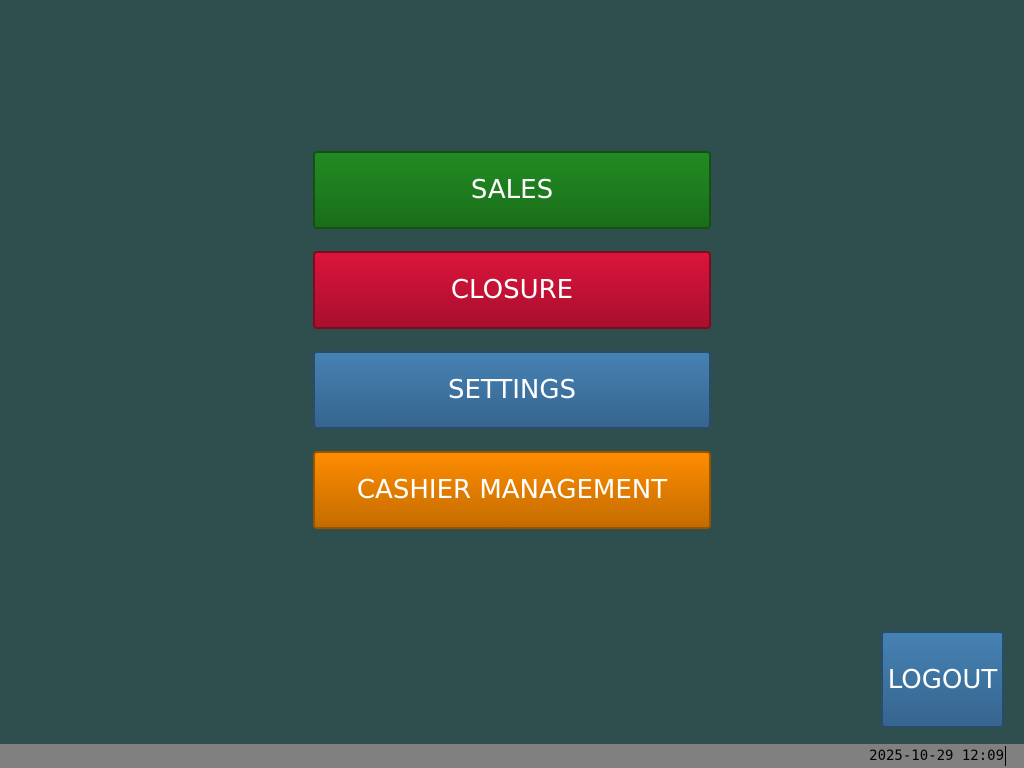  What do you see at coordinates (1005, 756) in the screenshot?
I see `text-cursor` at bounding box center [1005, 756].